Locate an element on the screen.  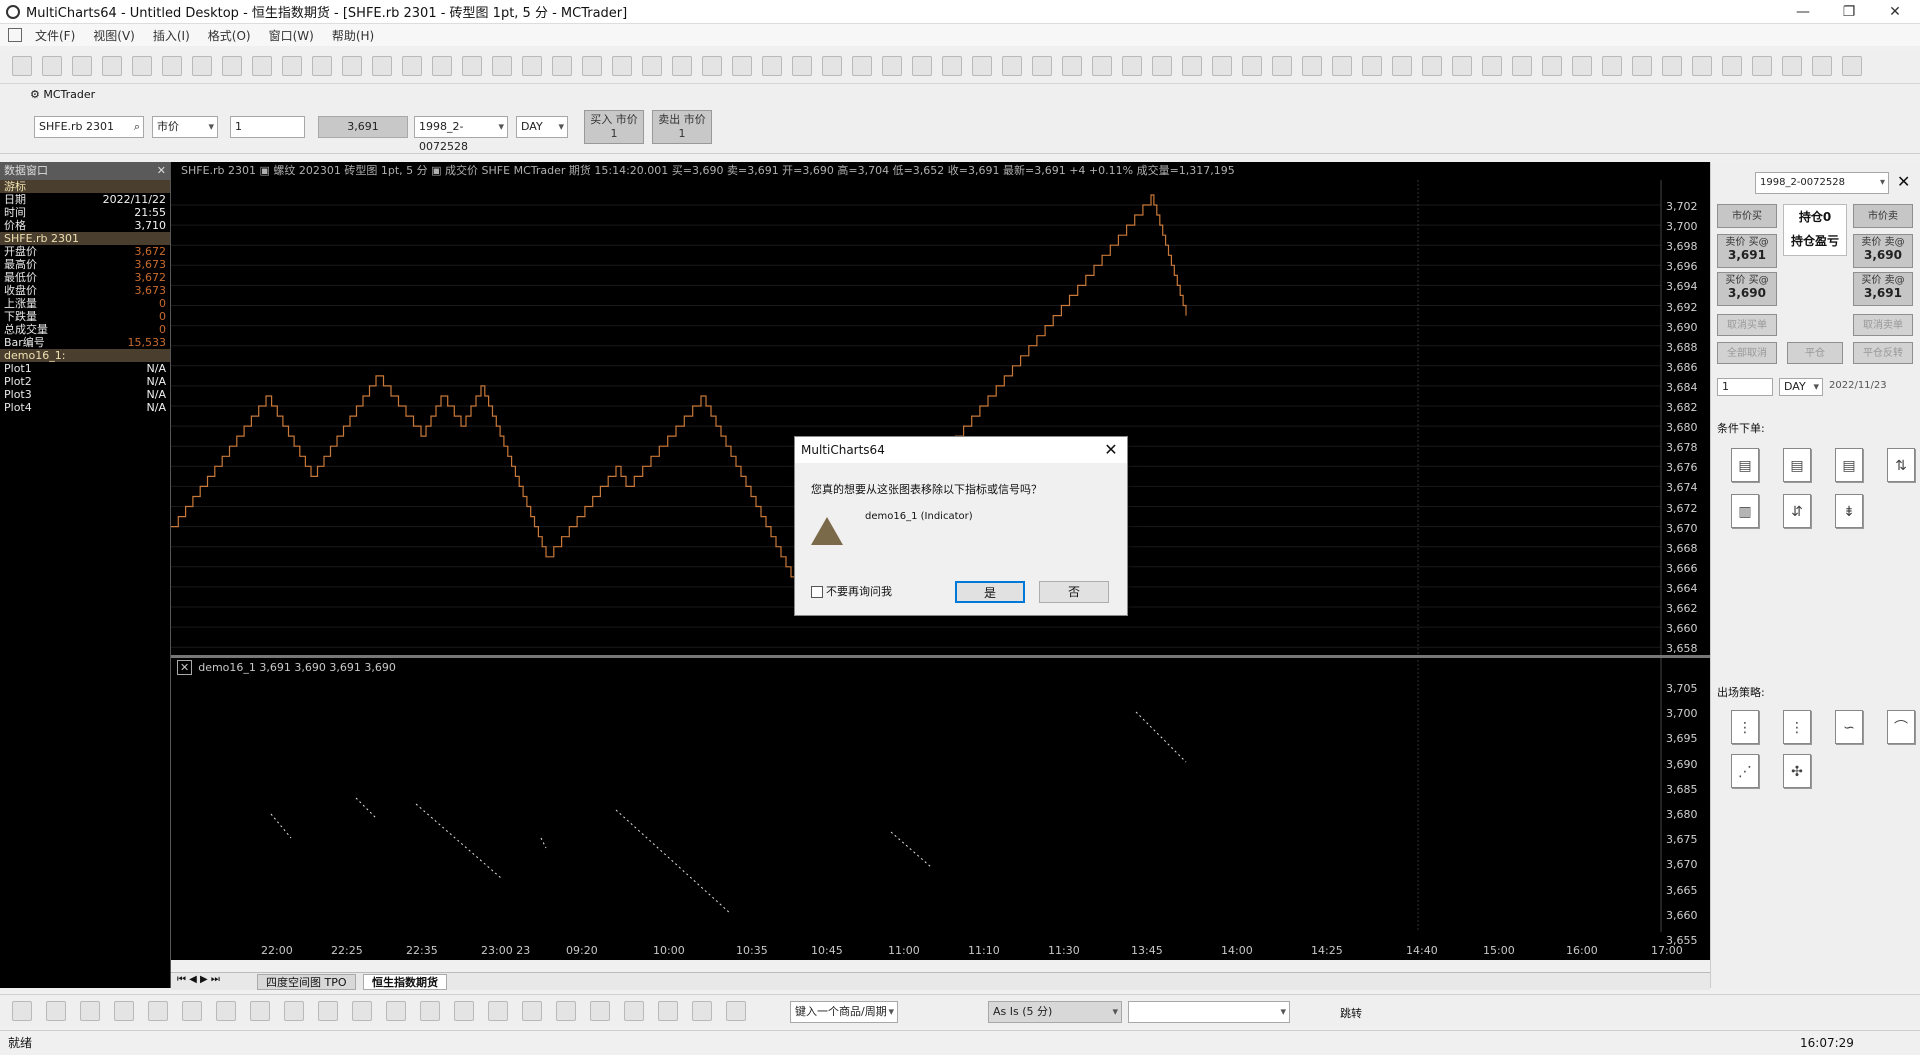
reverse-position-button: 平仓反转 is located at coordinates (1883, 353).